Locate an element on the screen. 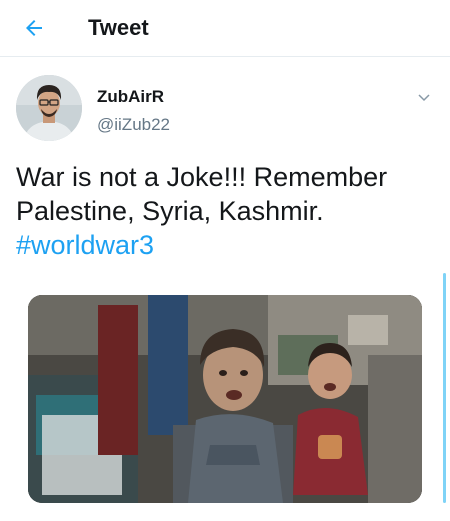 The width and height of the screenshot is (450, 521). top-app-bar: Tweet is located at coordinates (225, 28).